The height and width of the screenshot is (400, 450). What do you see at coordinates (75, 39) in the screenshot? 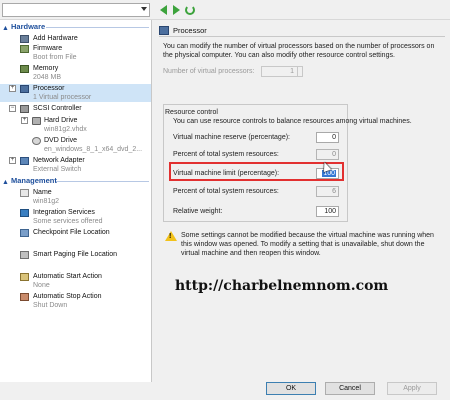
I see `tree-item-add-hardware: Add Hardware` at bounding box center [75, 39].